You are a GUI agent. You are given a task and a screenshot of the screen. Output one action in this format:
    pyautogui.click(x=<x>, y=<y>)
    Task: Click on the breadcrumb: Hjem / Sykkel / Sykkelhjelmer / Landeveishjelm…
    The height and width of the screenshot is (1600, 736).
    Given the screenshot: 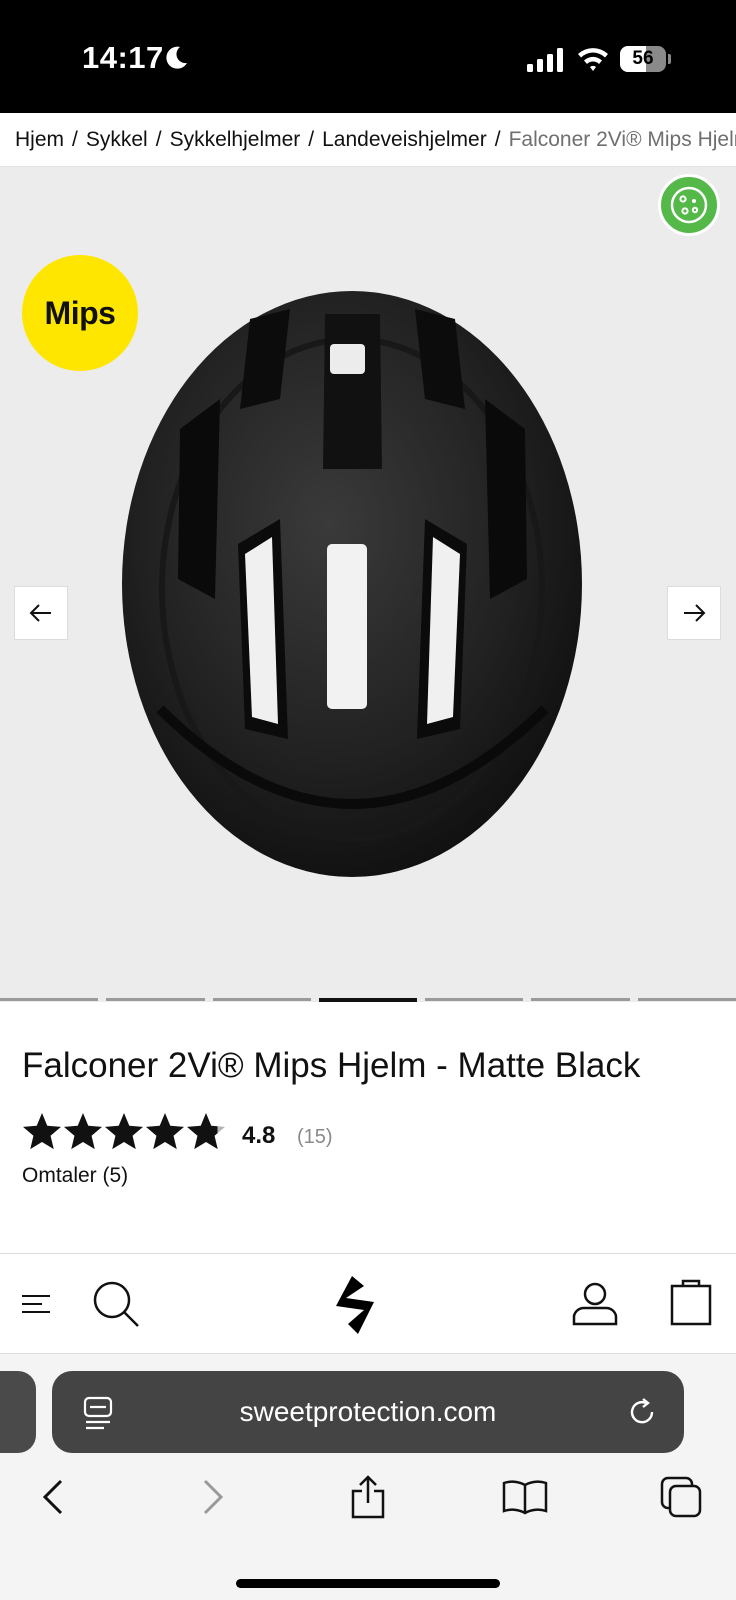 What is the action you would take?
    pyautogui.click(x=368, y=140)
    